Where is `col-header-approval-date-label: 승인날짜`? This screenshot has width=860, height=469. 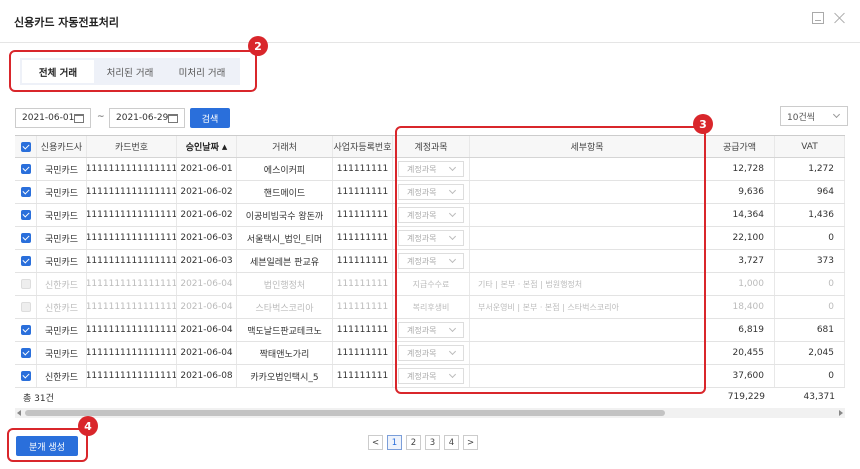
col-header-approval-date-label: 승인날짜 is located at coordinates (202, 148).